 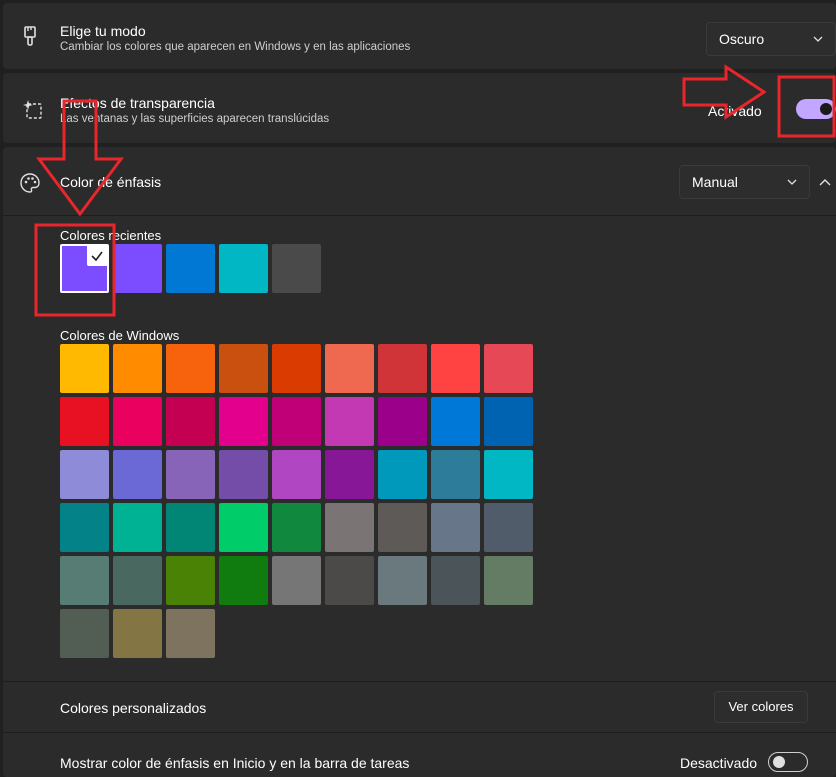 I want to click on theme-mode-dropdown: Oscuro, so click(x=771, y=39).